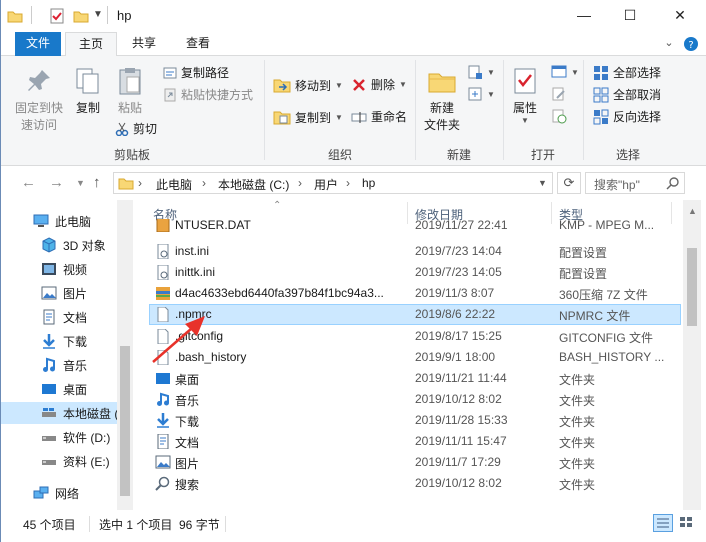 This screenshot has width=706, height=542. What do you see at coordinates (525, 95) in the screenshot?
I see `properties-button: 属性 ▼` at bounding box center [525, 95].